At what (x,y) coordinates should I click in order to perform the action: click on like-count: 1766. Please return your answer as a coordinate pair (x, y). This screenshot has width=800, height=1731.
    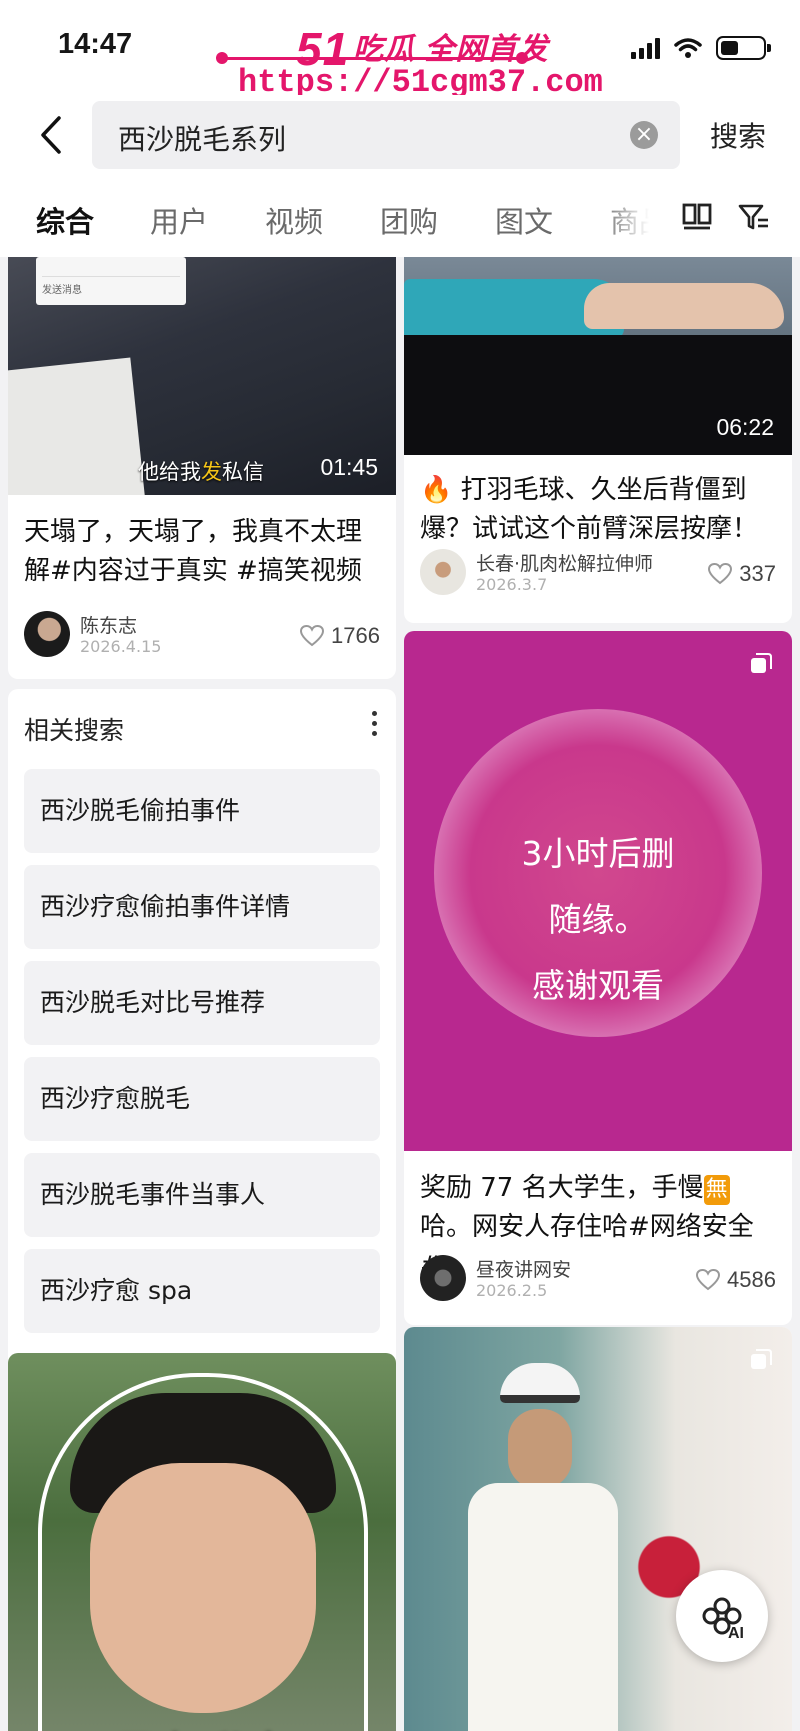
    Looking at the image, I should click on (339, 636).